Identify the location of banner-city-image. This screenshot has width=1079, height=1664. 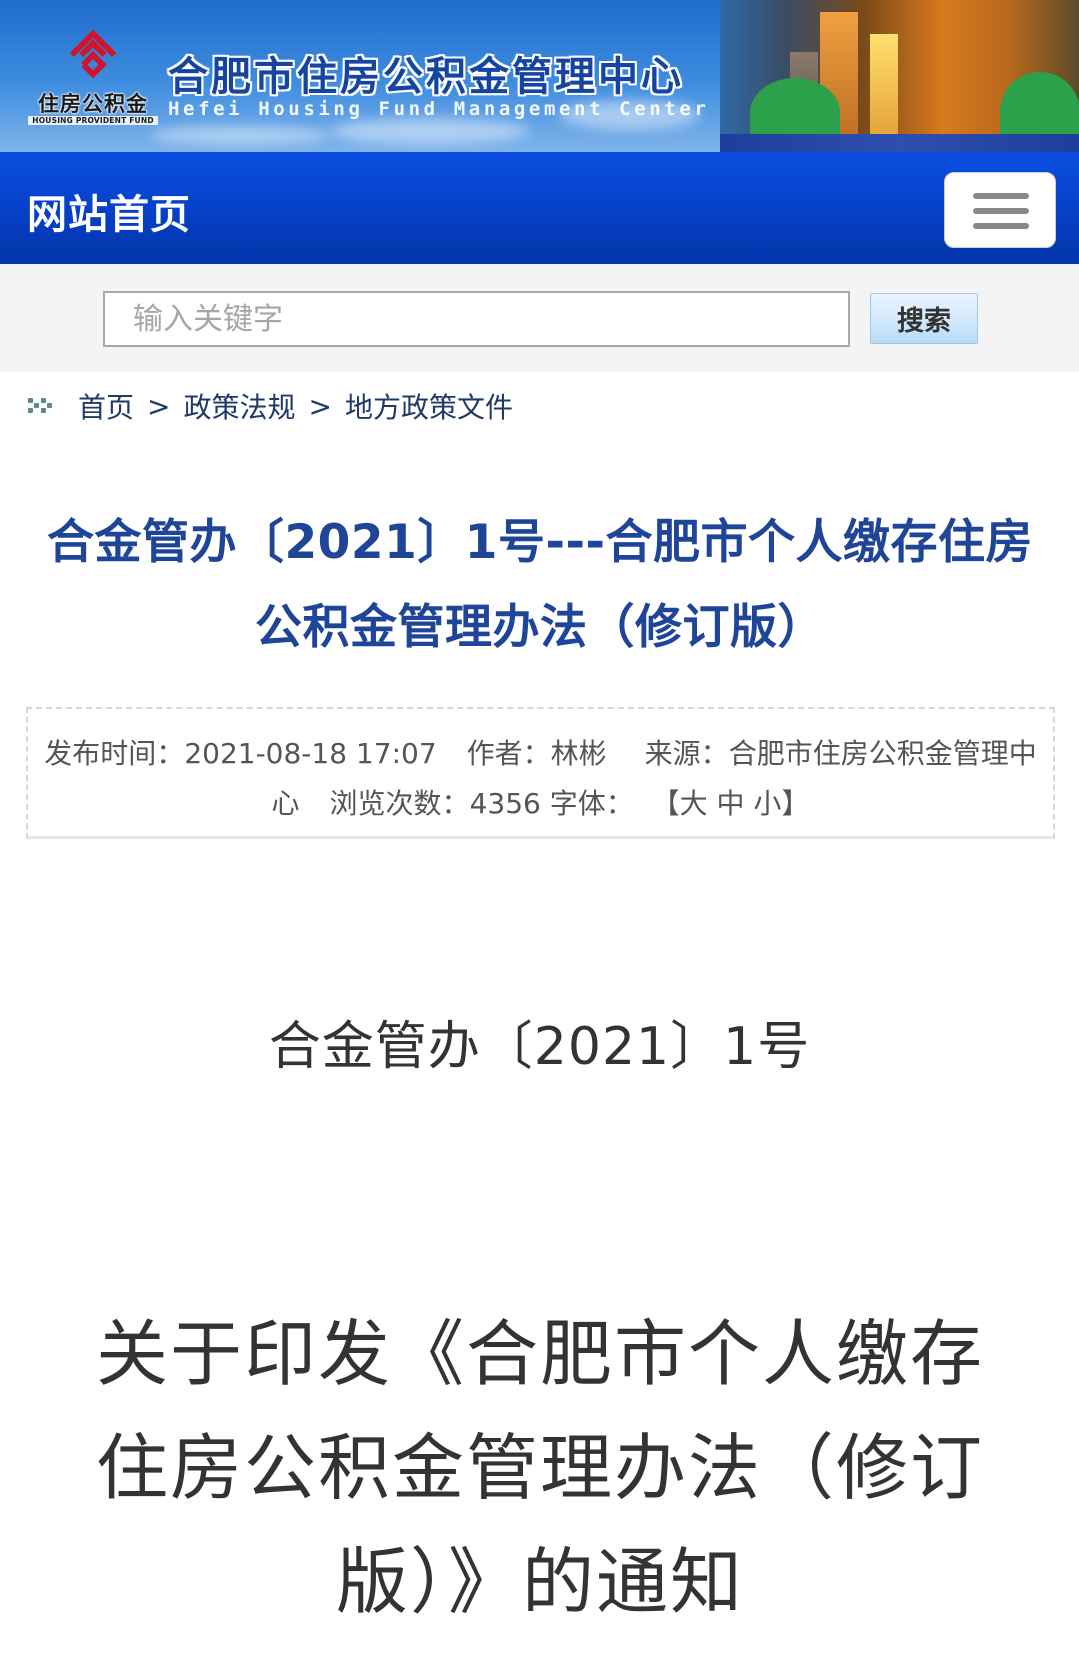
(899, 76).